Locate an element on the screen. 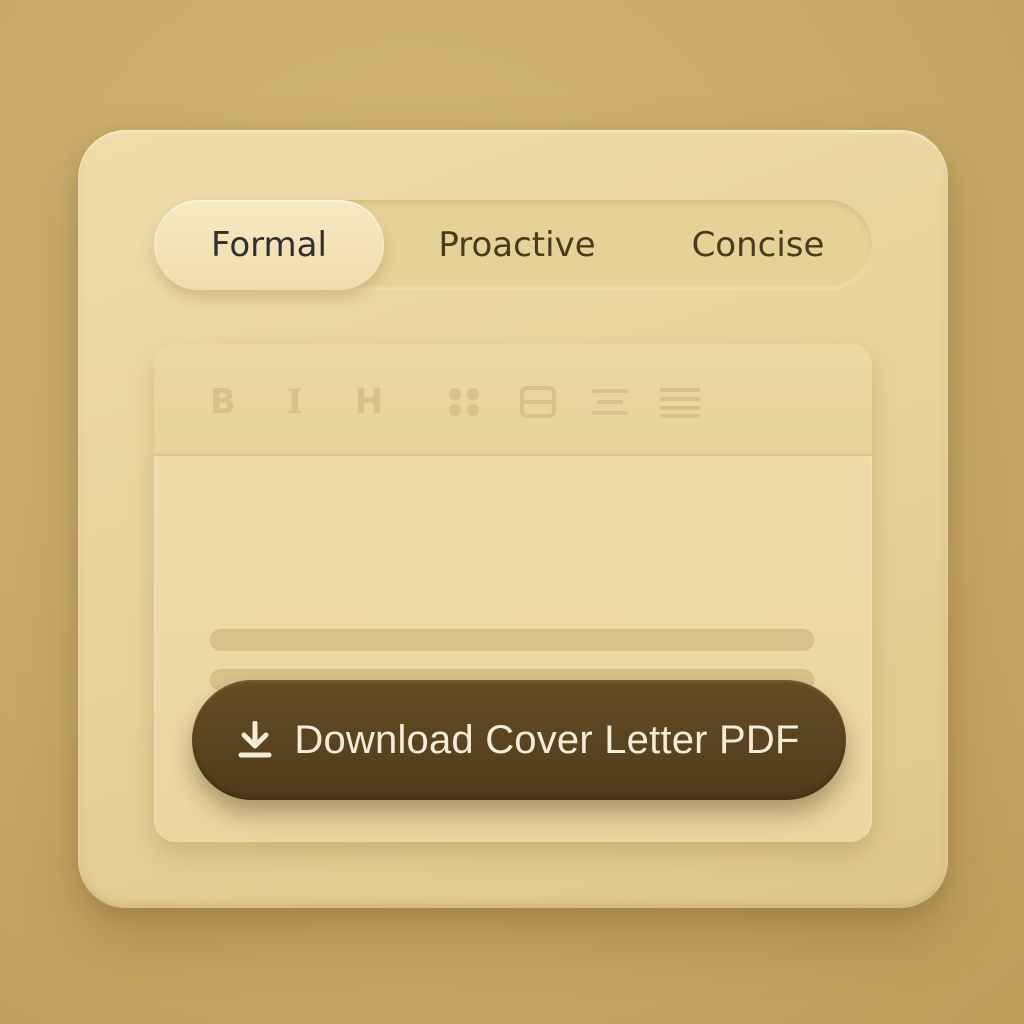 The image size is (1024, 1024). tone-selector: Formal Proactive Concise is located at coordinates (513, 245).